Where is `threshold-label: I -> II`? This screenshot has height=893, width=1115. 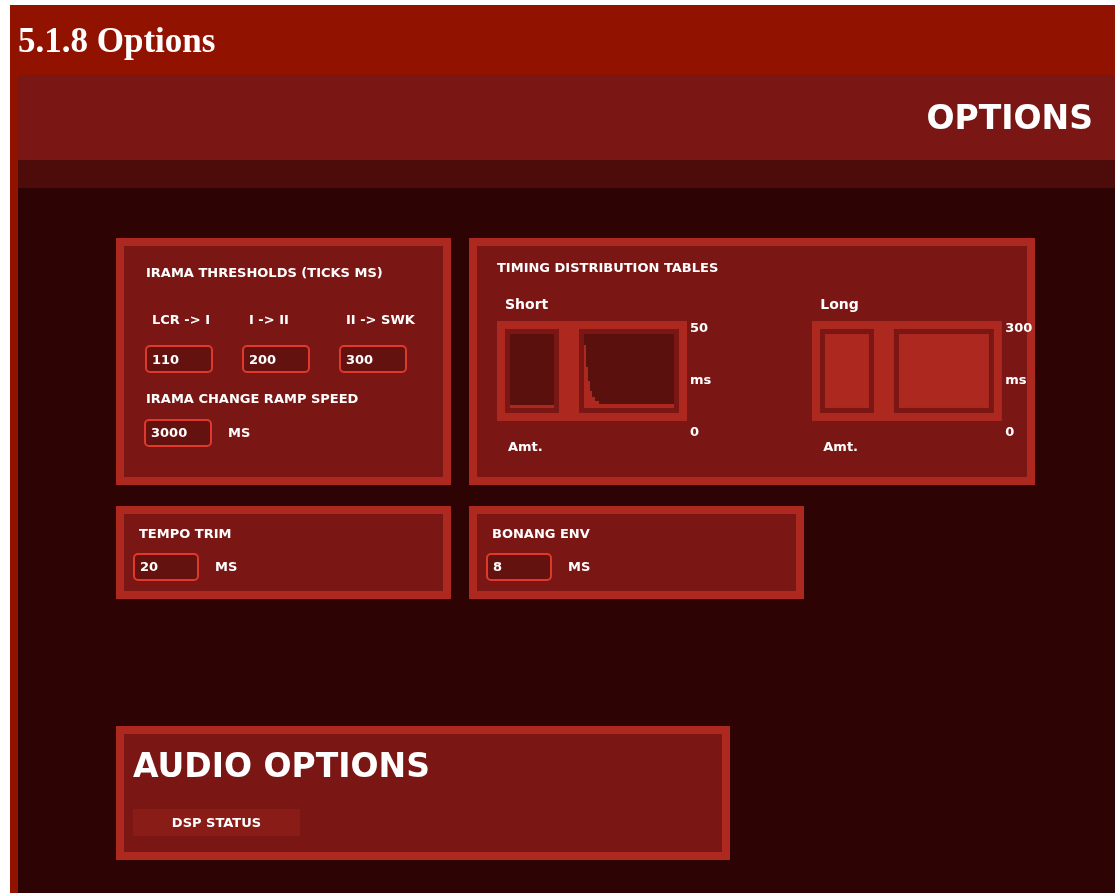
threshold-label: I -> II is located at coordinates (269, 319).